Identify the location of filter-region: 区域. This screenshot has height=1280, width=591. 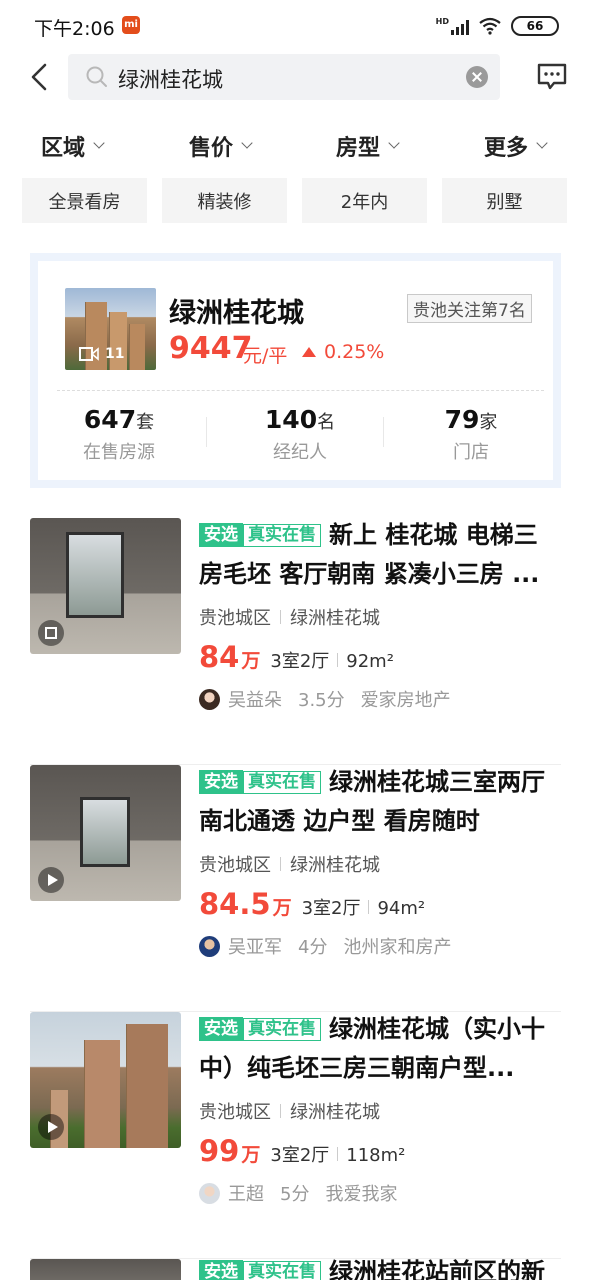
(73, 146).